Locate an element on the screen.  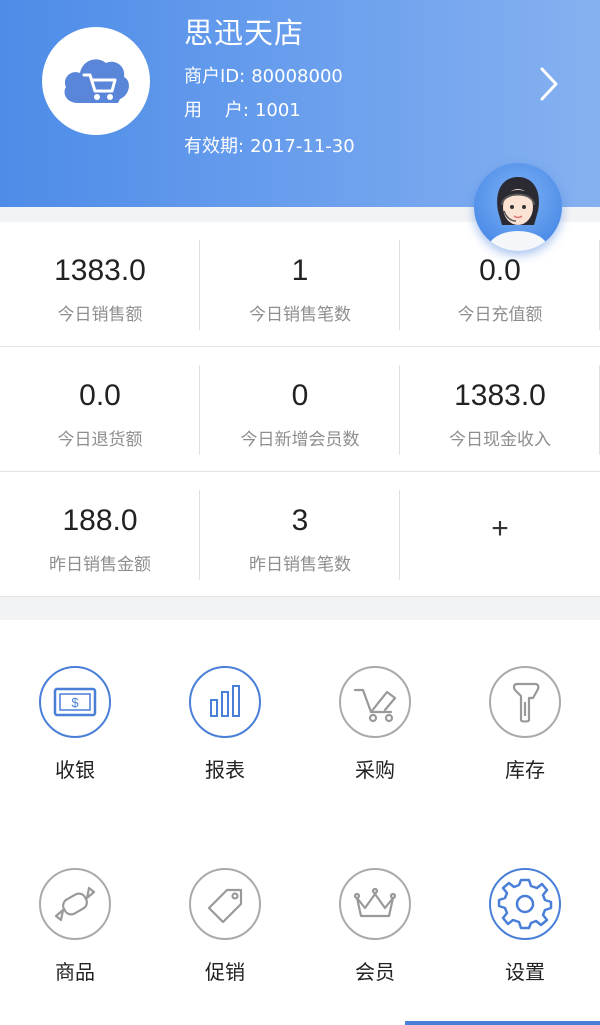
menu-item-reports: 报表 is located at coordinates (225, 731).